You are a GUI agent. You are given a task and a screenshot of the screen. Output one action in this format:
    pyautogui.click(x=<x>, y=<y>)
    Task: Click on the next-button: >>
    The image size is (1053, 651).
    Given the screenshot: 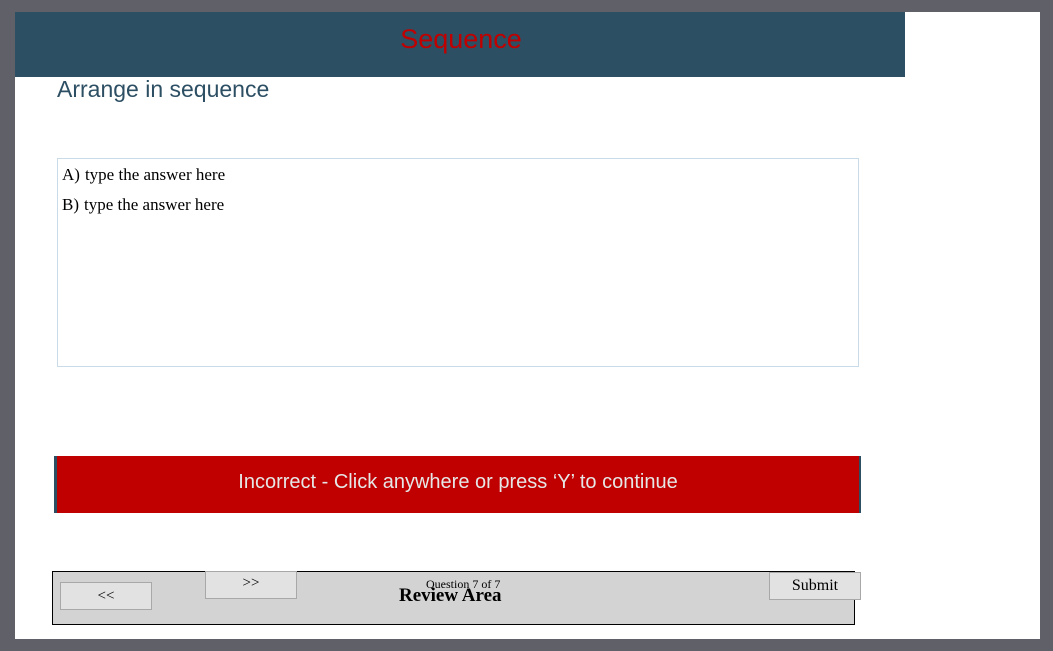 What is the action you would take?
    pyautogui.click(x=251, y=585)
    